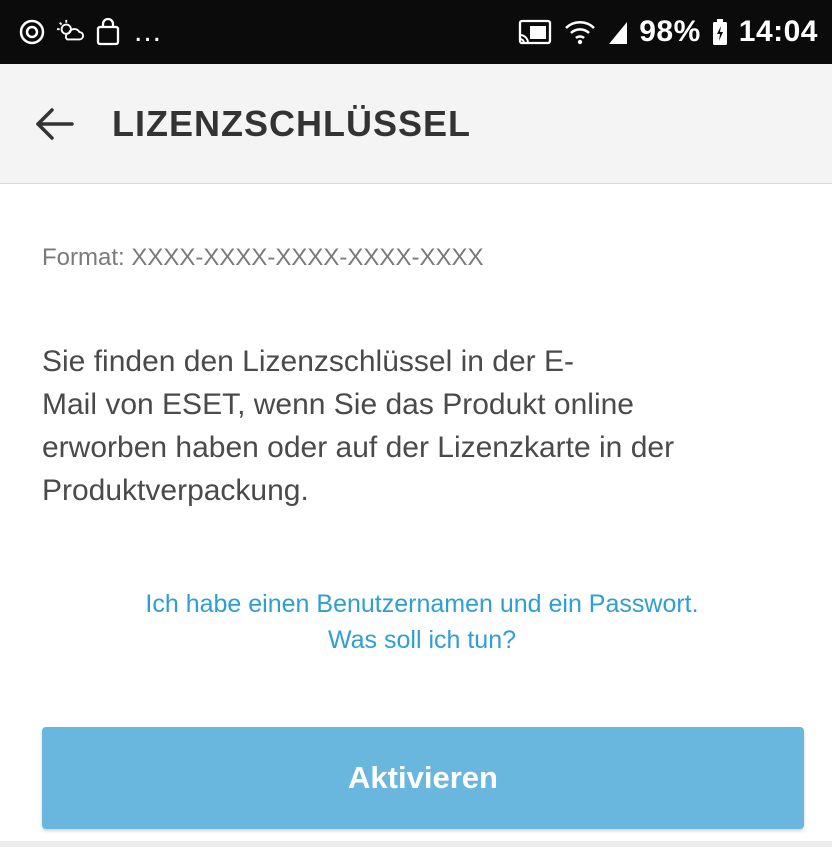  I want to click on sync-circle-icon, so click(32, 32).